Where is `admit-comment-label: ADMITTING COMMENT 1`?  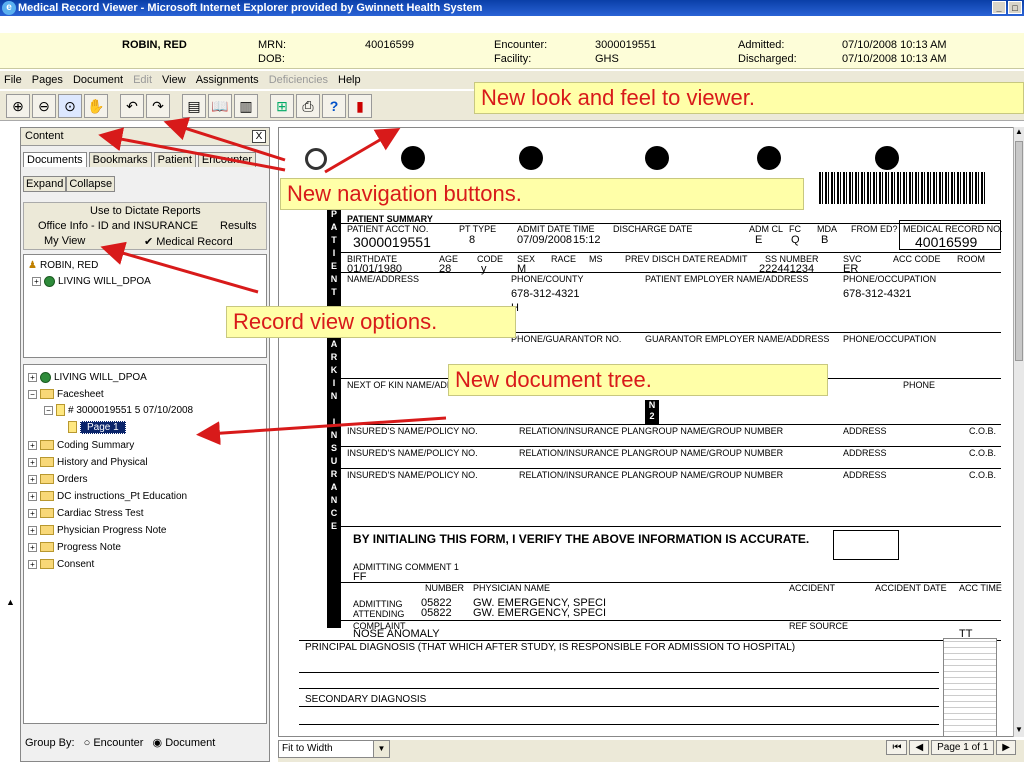 admit-comment-label: ADMITTING COMMENT 1 is located at coordinates (406, 567).